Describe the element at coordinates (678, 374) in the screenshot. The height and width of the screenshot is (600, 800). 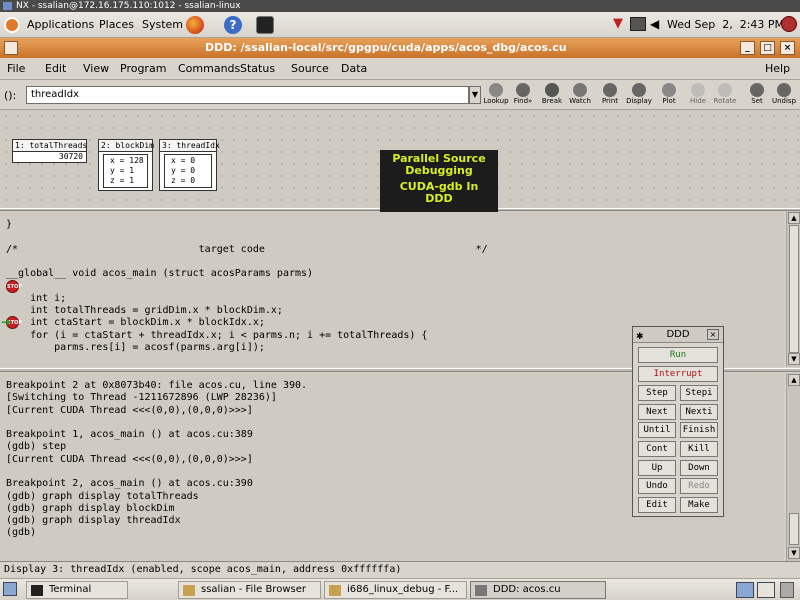
I see `interrupt-button: Interrupt` at that location.